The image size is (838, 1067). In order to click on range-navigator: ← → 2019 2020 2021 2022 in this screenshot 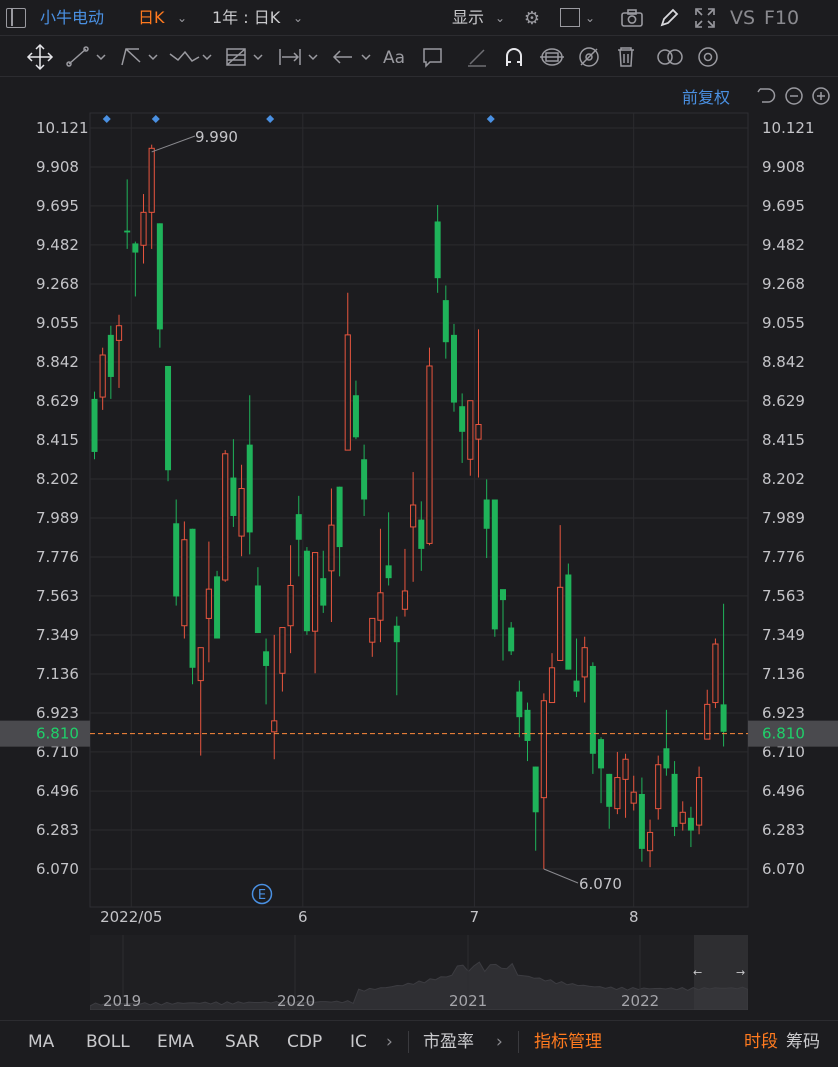, I will do `click(419, 973)`.